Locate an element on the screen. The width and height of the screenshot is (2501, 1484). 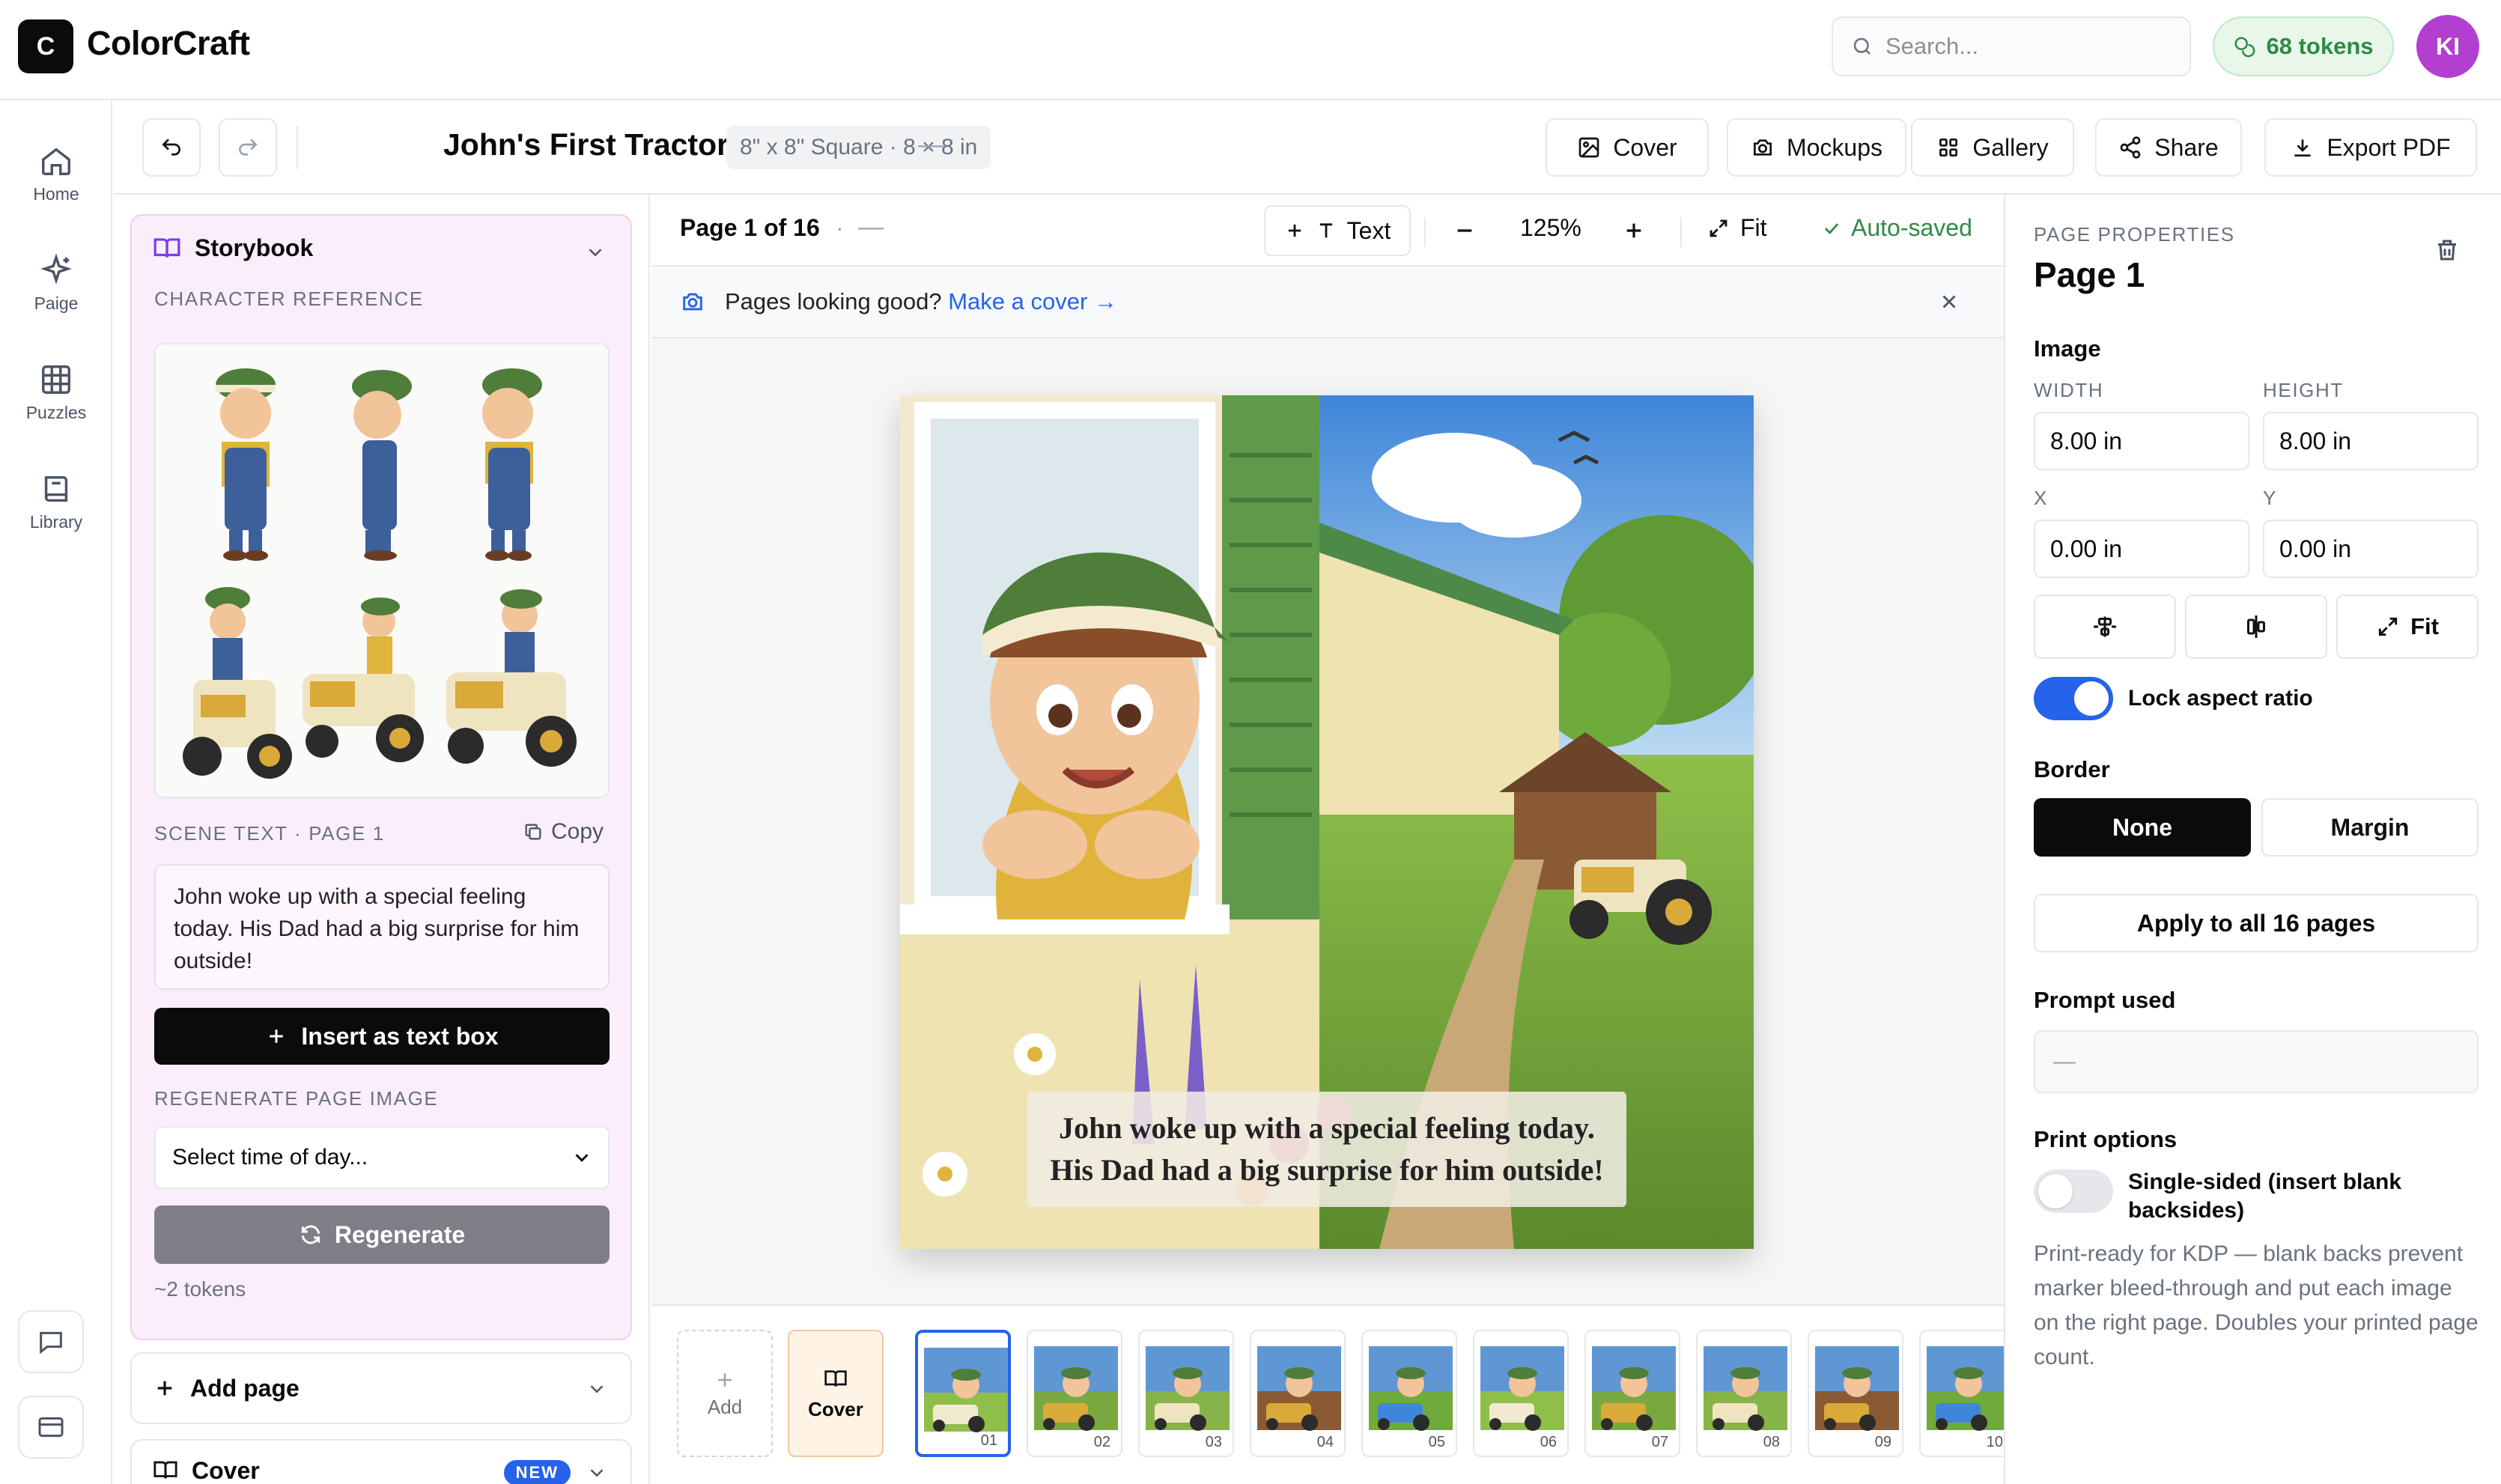
page-dash: — is located at coordinates (871, 227).